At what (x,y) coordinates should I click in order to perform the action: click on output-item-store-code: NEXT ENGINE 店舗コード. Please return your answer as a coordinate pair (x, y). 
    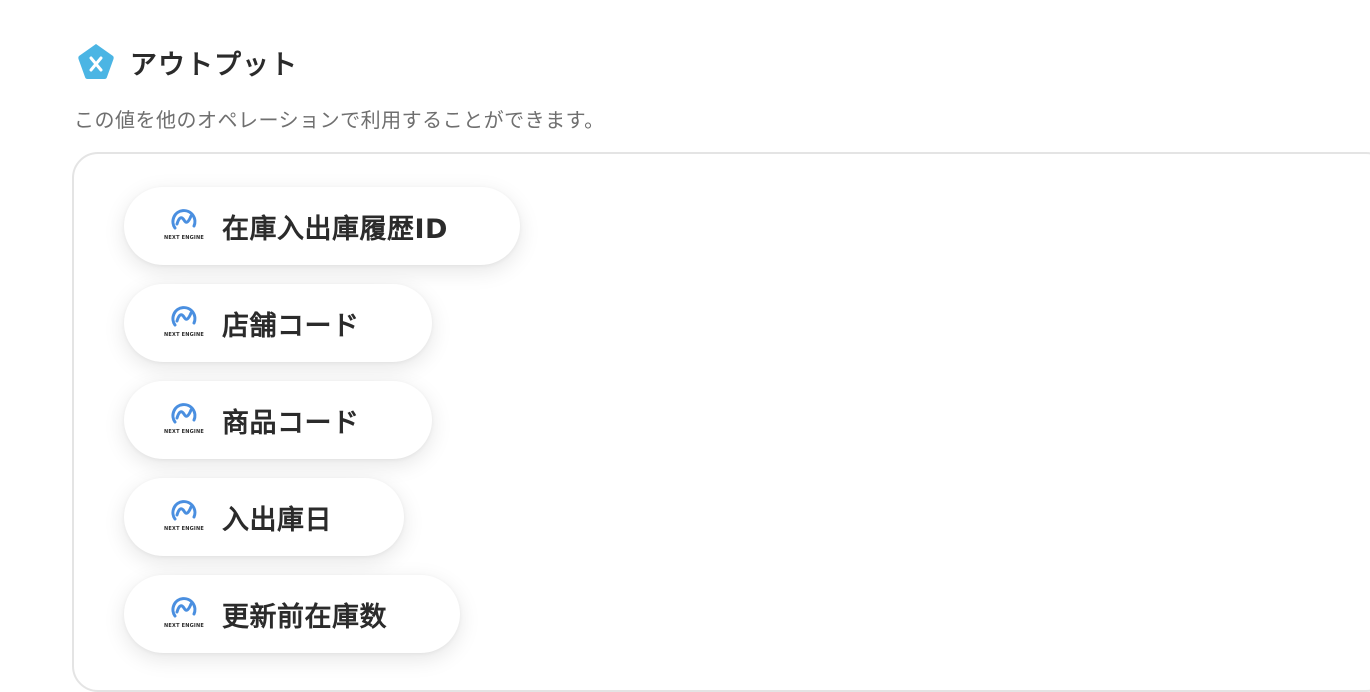
    Looking at the image, I should click on (278, 323).